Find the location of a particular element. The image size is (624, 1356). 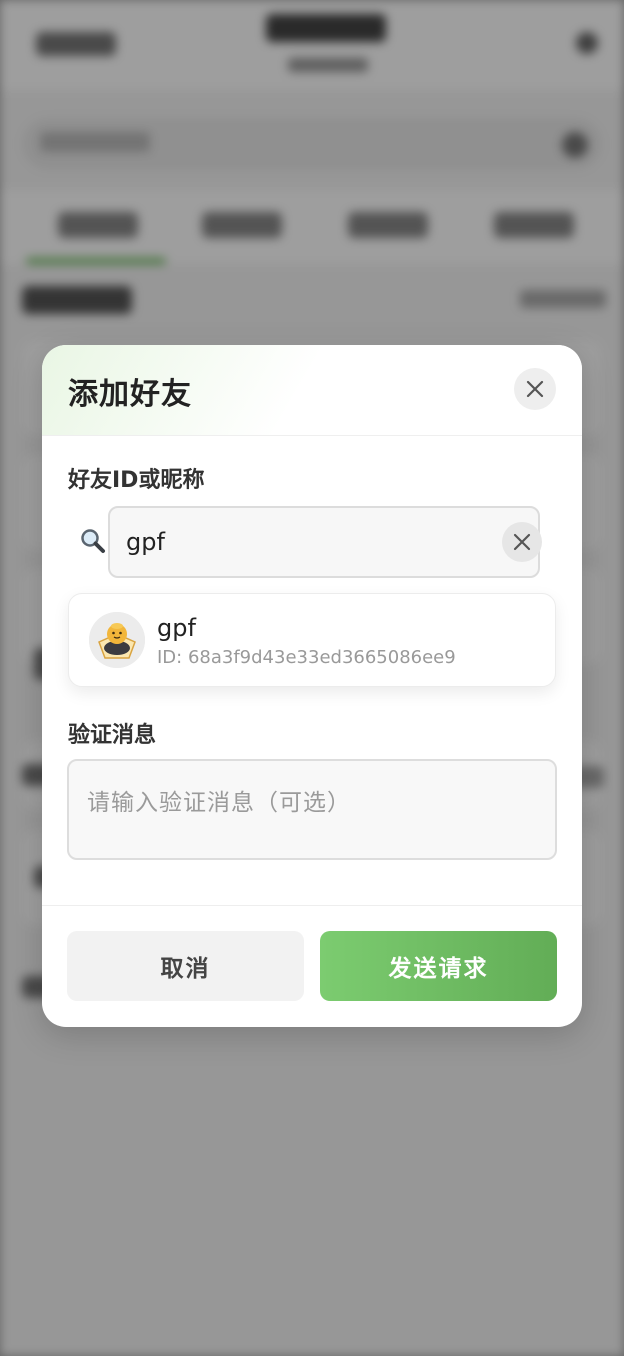

search-result-item: gpf ID: 68a3f9d43e33ed3665086ee9 is located at coordinates (312, 640).